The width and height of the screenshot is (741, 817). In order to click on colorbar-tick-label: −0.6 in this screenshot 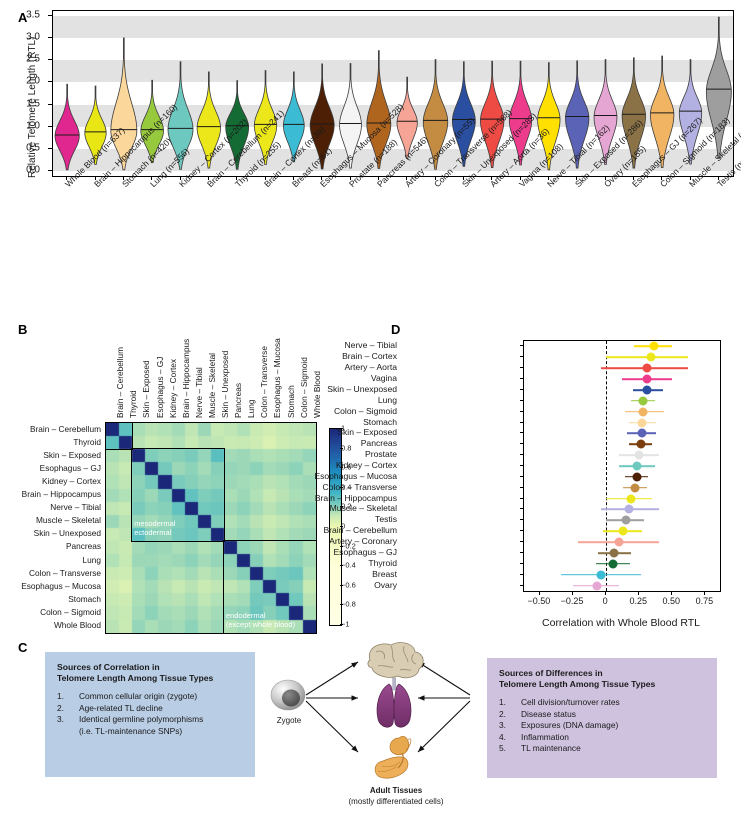, I will do `click(348, 585)`.